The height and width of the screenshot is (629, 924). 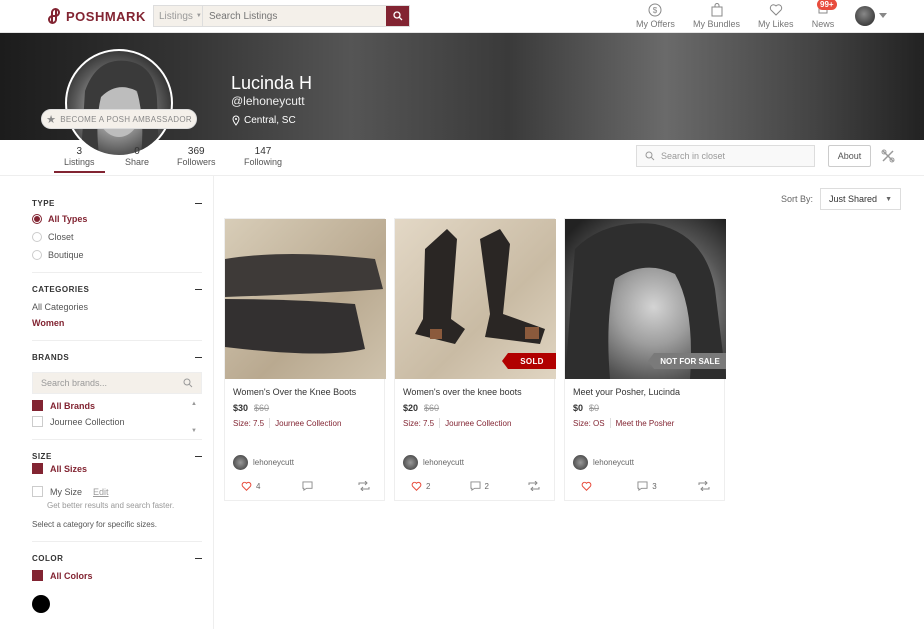 I want to click on nav-my-bundles: My Bundles, so click(x=716, y=16).